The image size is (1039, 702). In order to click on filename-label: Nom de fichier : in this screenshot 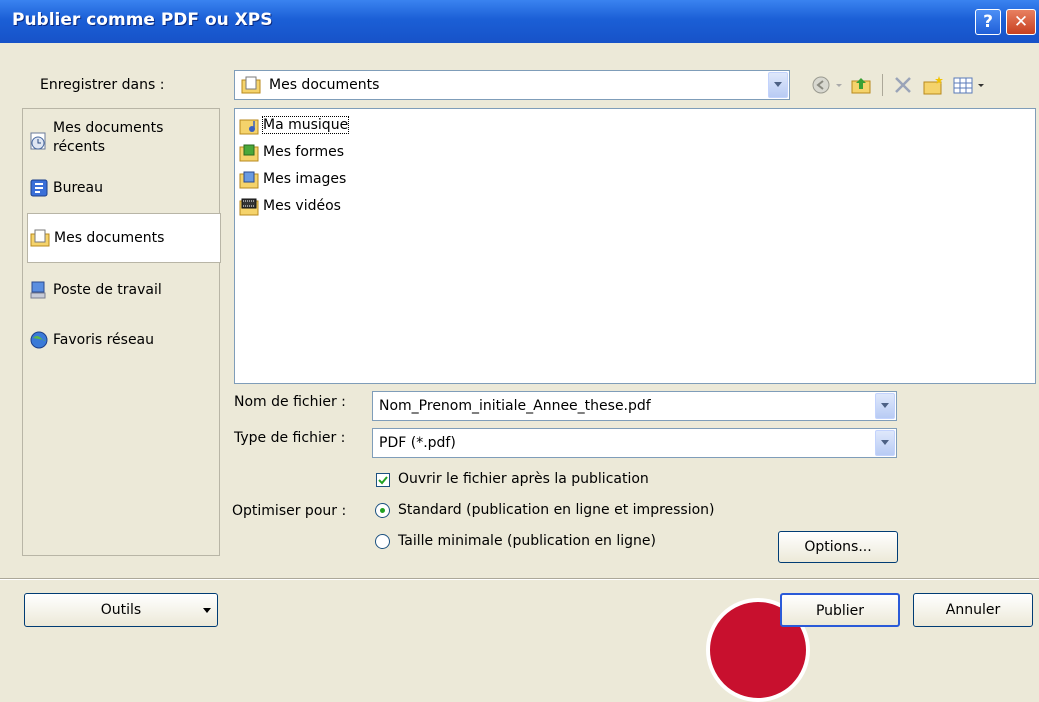, I will do `click(290, 402)`.